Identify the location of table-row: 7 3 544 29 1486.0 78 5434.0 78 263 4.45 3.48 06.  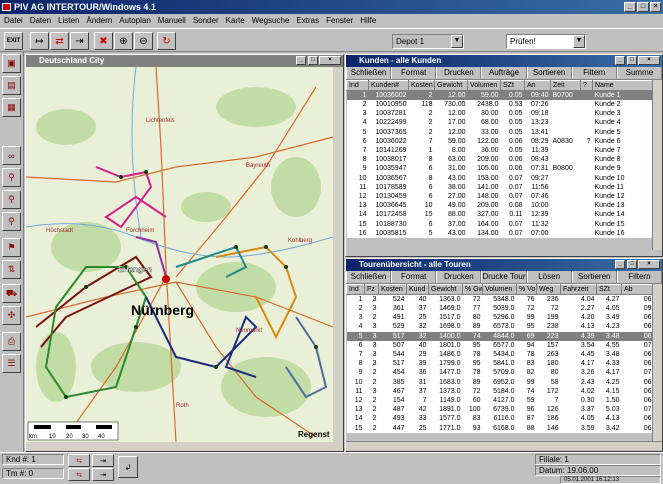
(500, 354).